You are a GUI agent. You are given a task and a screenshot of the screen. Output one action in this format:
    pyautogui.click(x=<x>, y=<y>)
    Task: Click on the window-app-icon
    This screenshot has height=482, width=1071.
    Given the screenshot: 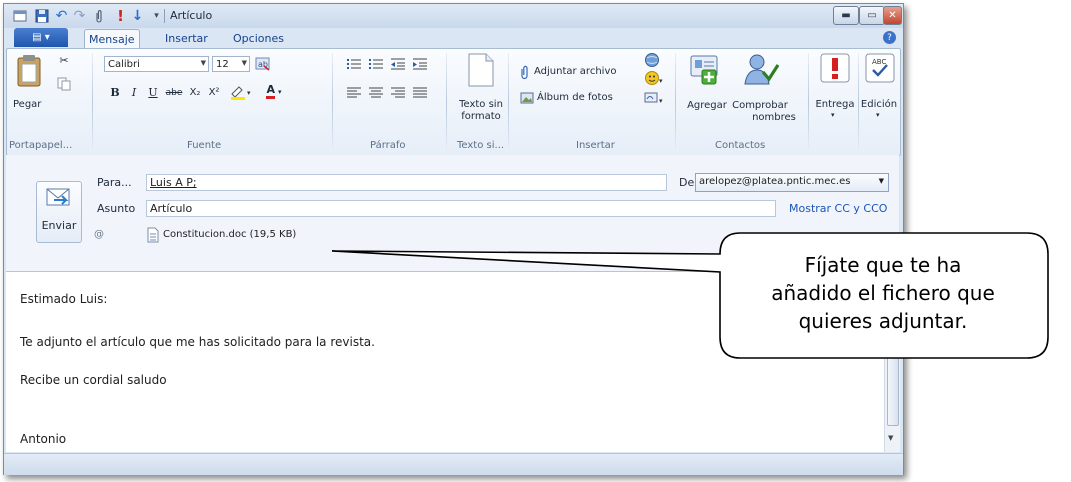 What is the action you would take?
    pyautogui.click(x=19, y=15)
    